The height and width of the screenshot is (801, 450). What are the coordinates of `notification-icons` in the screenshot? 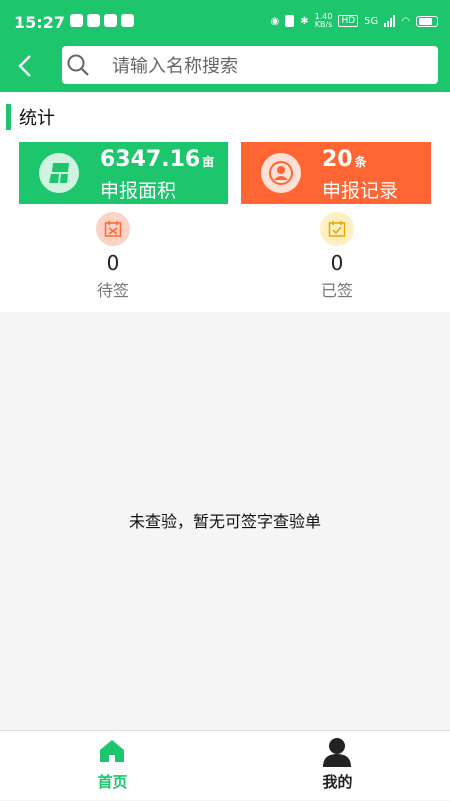 It's located at (102, 20).